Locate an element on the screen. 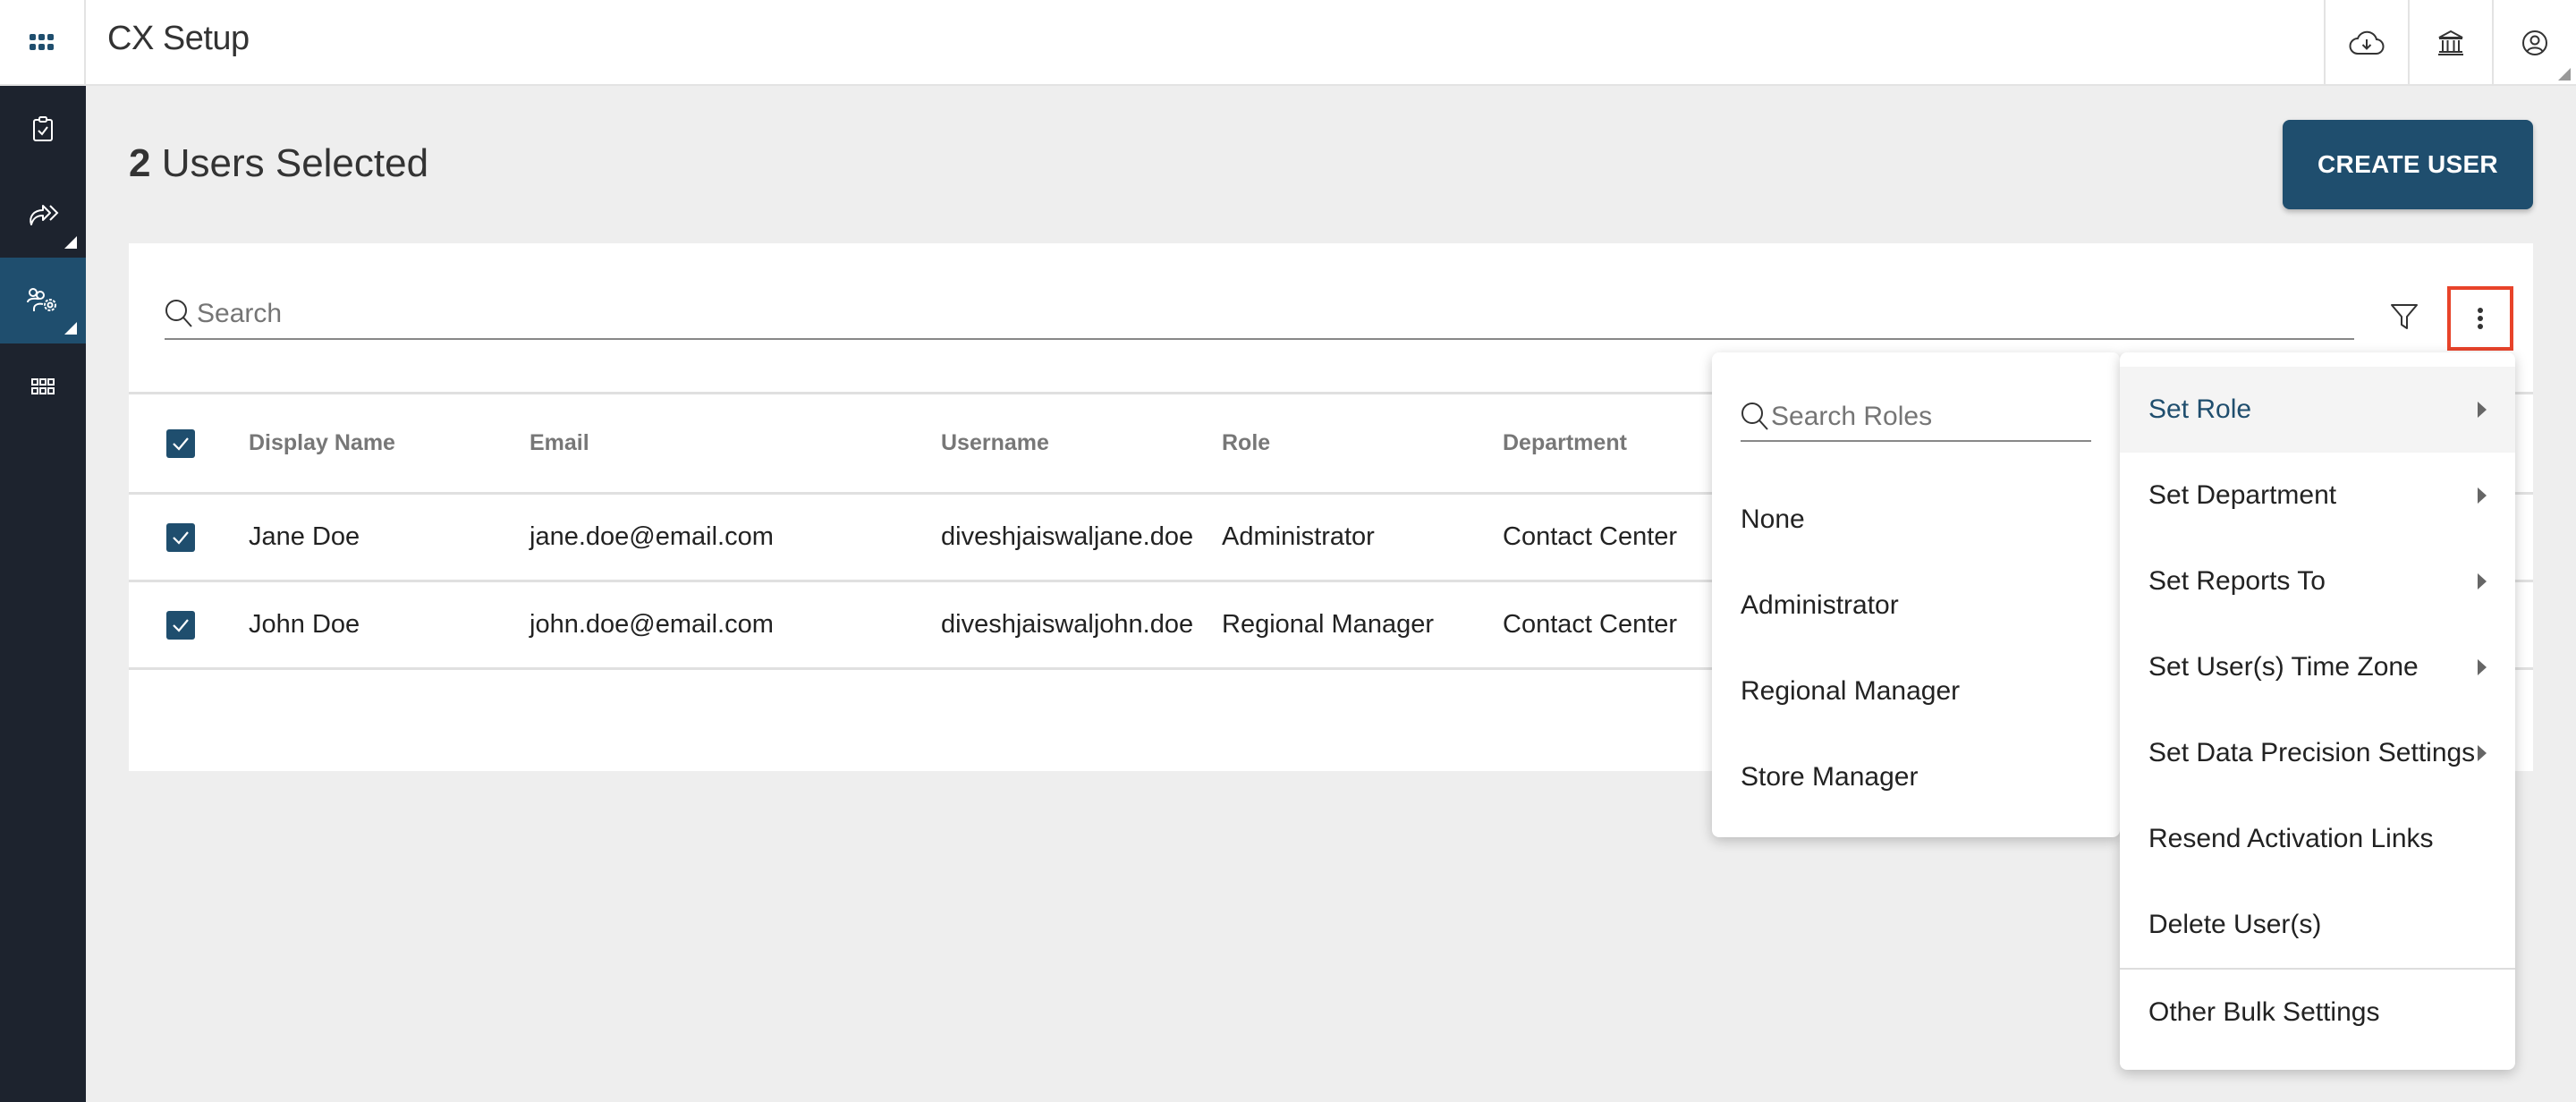  search-field is located at coordinates (1259, 315).